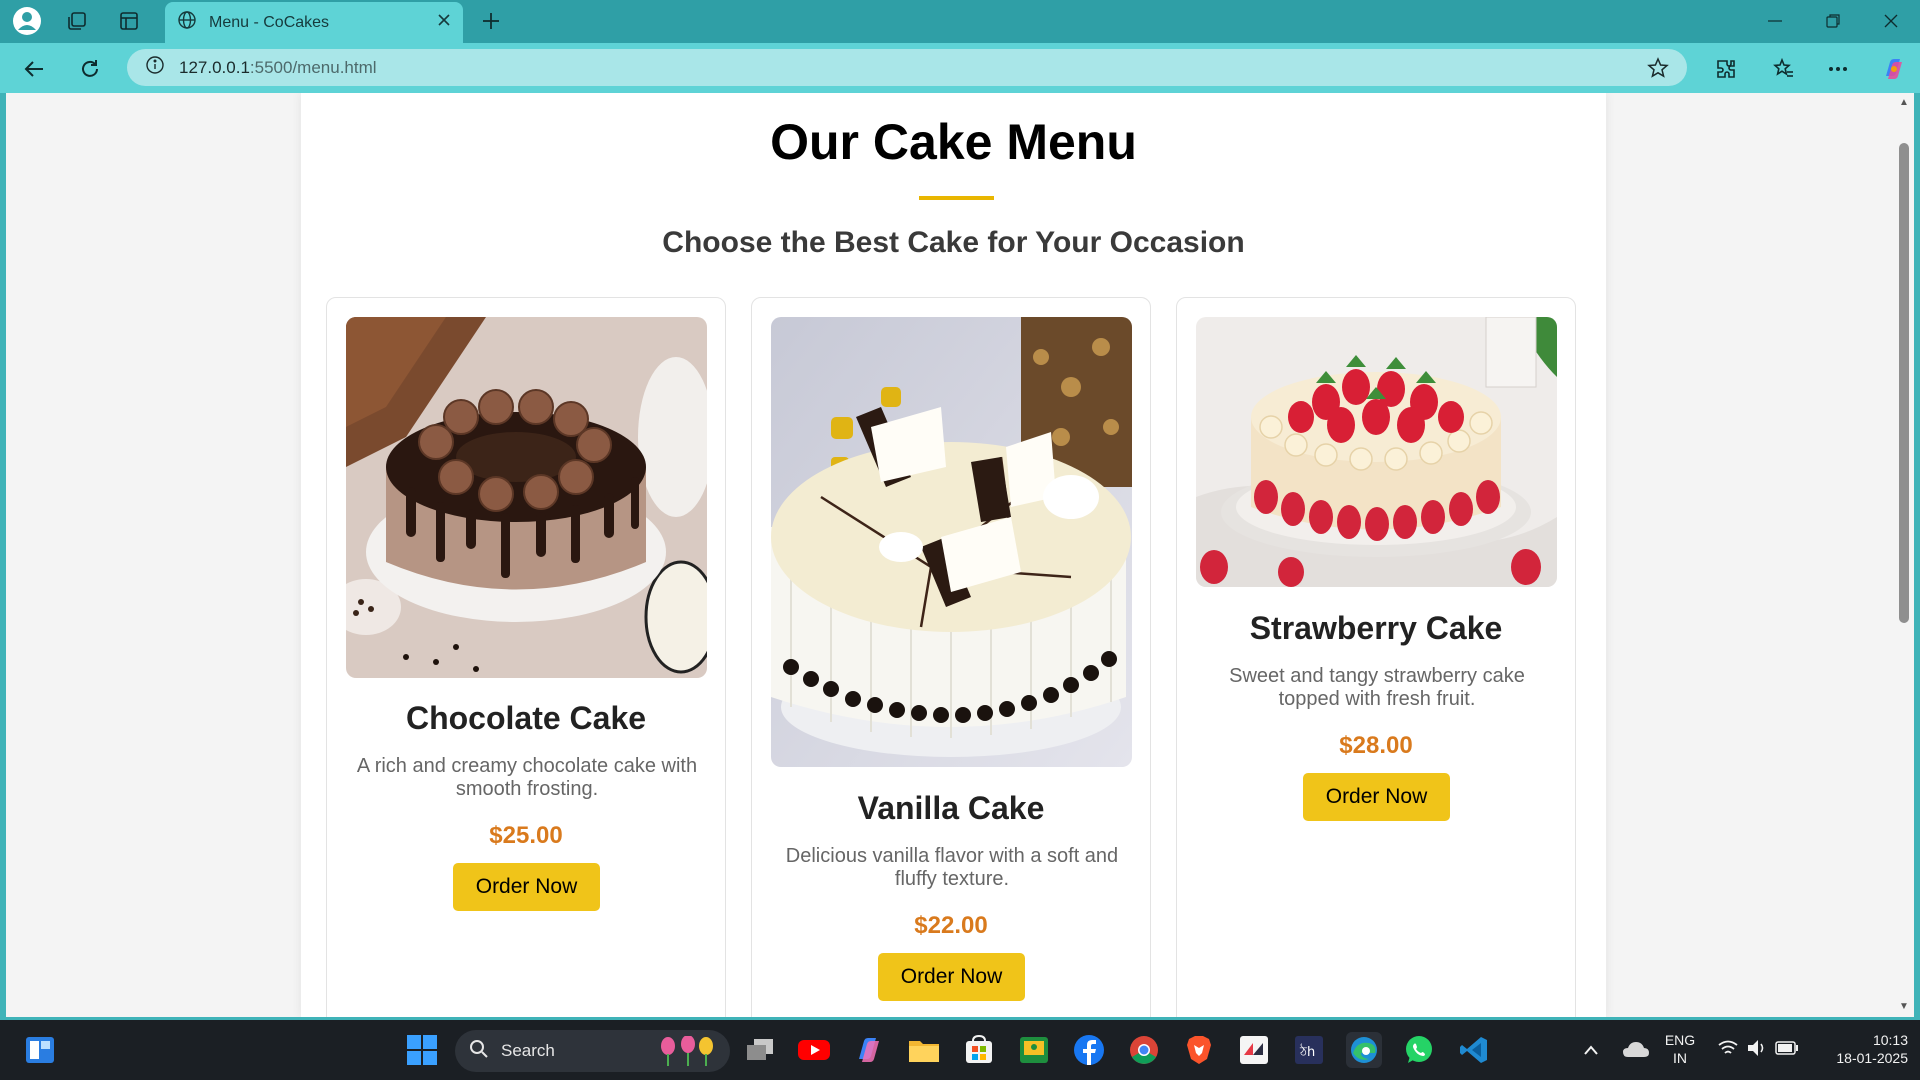 This screenshot has height=1080, width=1920. I want to click on tab-title: Menu - CoCakes, so click(269, 22).